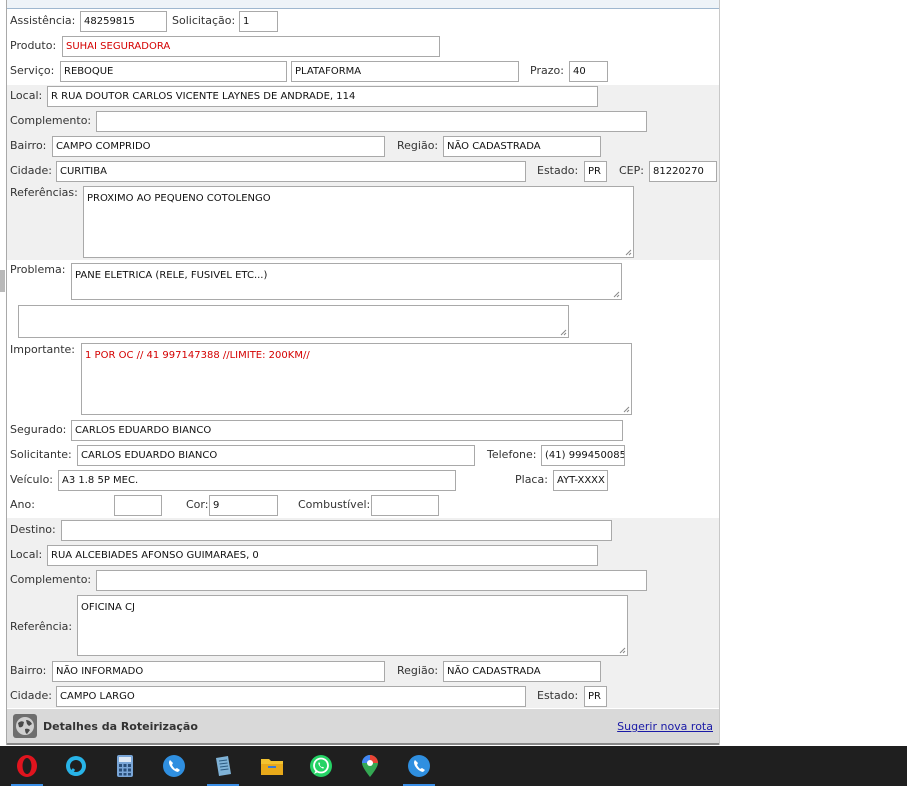 This screenshot has width=907, height=786. Describe the element at coordinates (108, 607) in the screenshot. I see `destino-referencia-text: OFICINA CJ` at that location.